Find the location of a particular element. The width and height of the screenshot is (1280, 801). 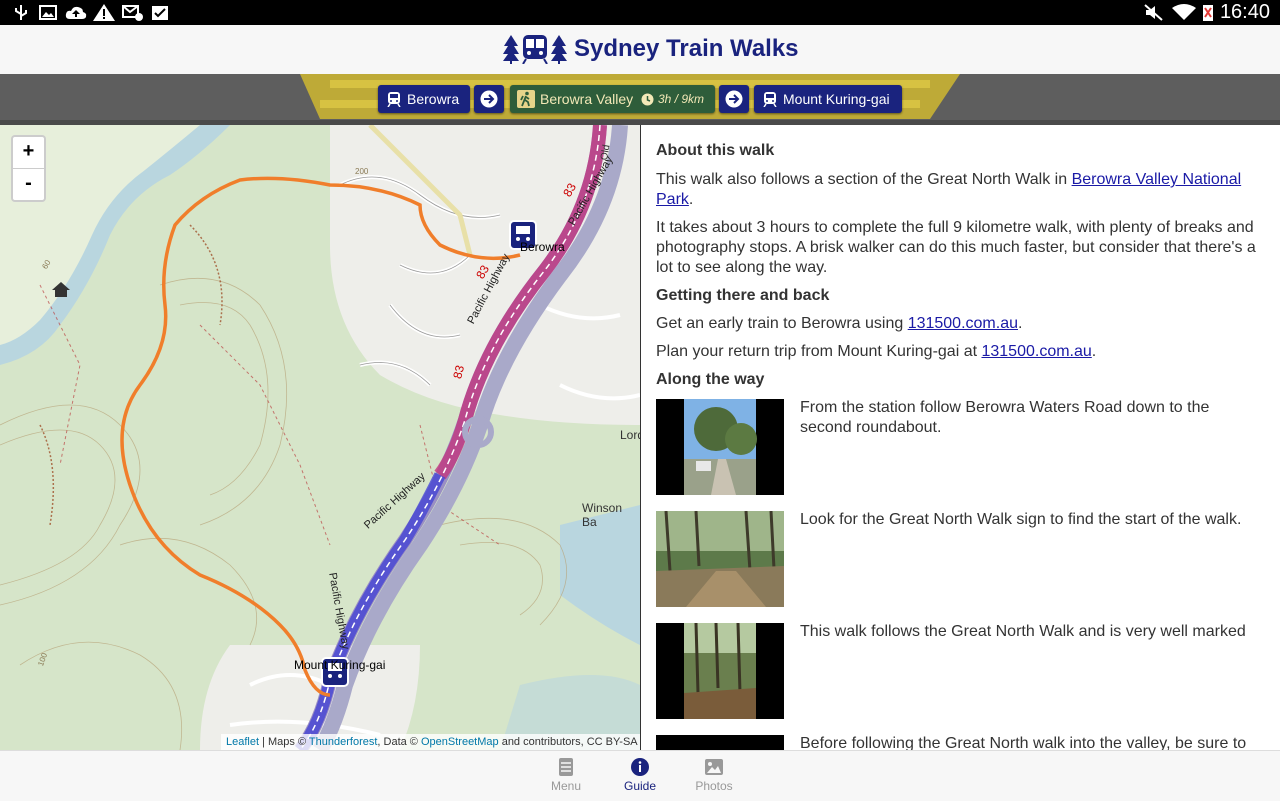

leaflet-link: Leaflet is located at coordinates (242, 742).